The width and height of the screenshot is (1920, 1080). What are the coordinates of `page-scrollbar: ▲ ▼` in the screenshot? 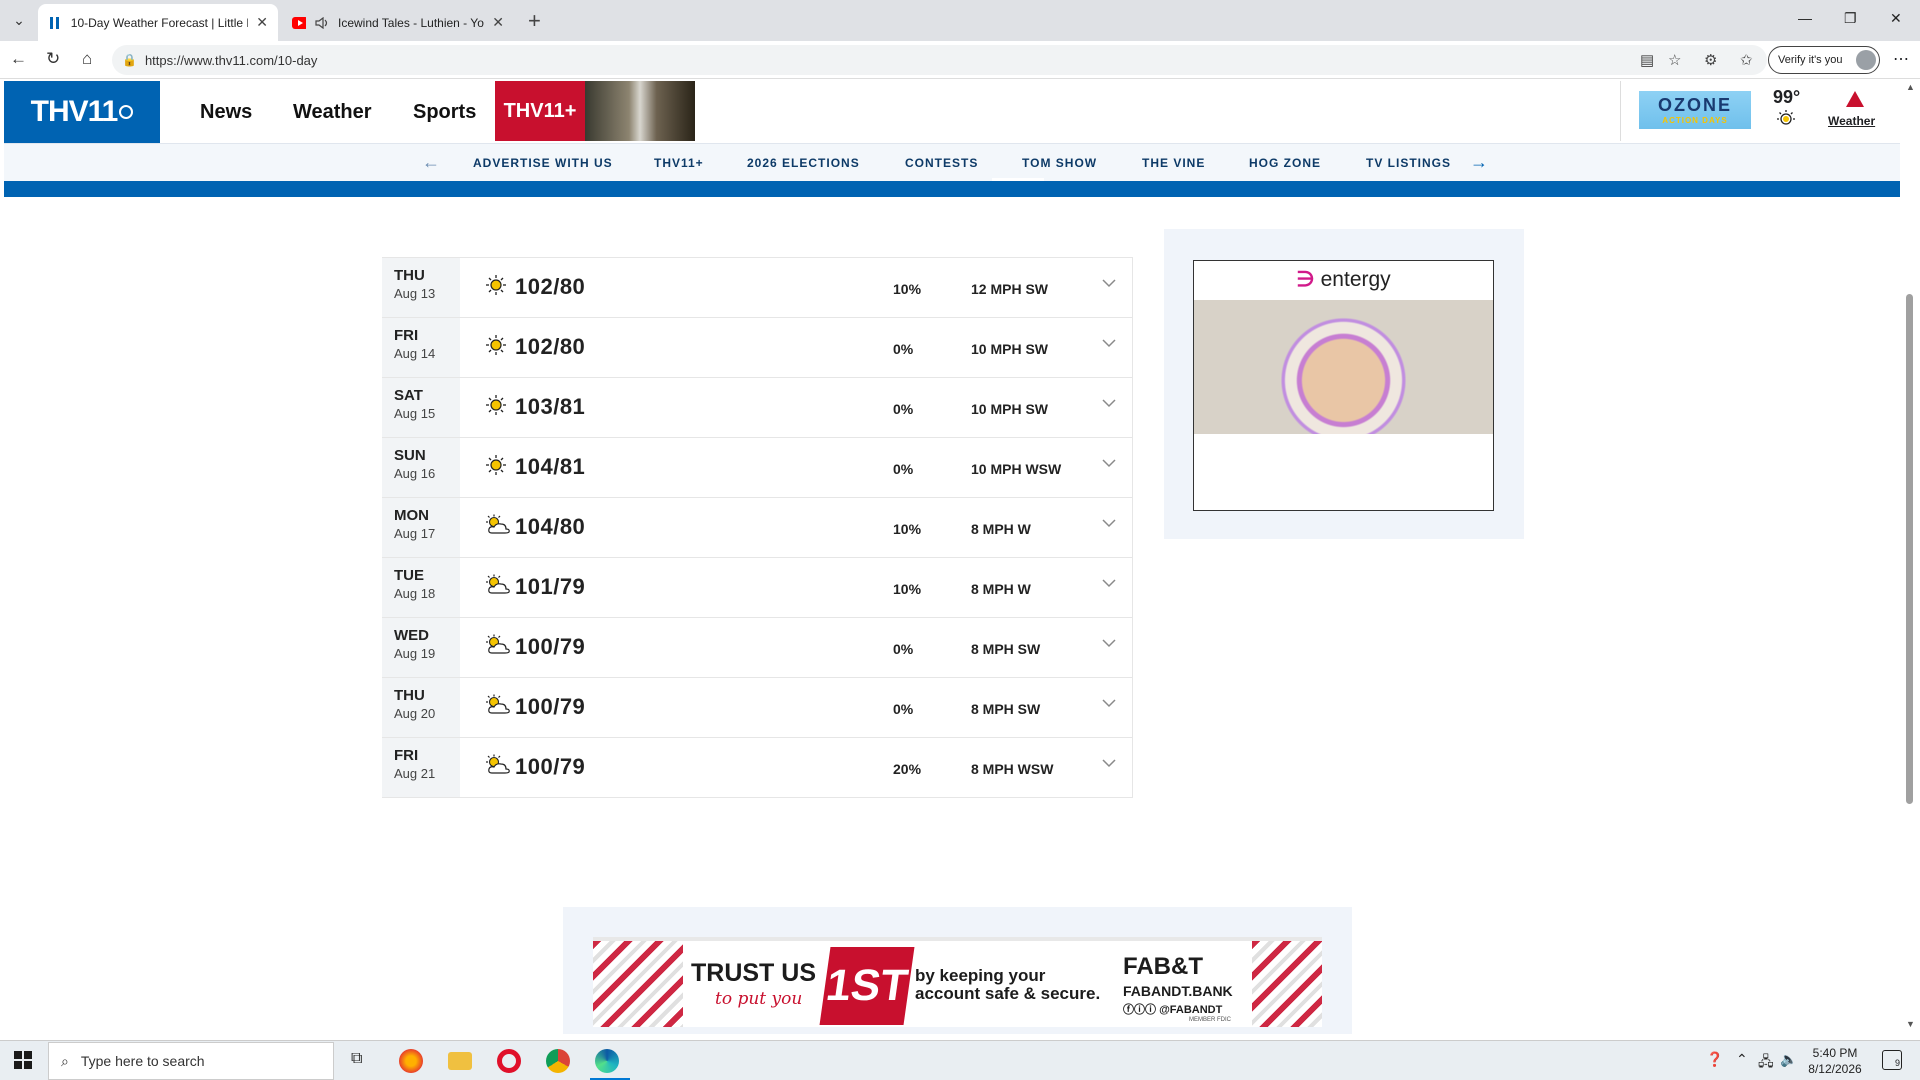 It's located at (1910, 556).